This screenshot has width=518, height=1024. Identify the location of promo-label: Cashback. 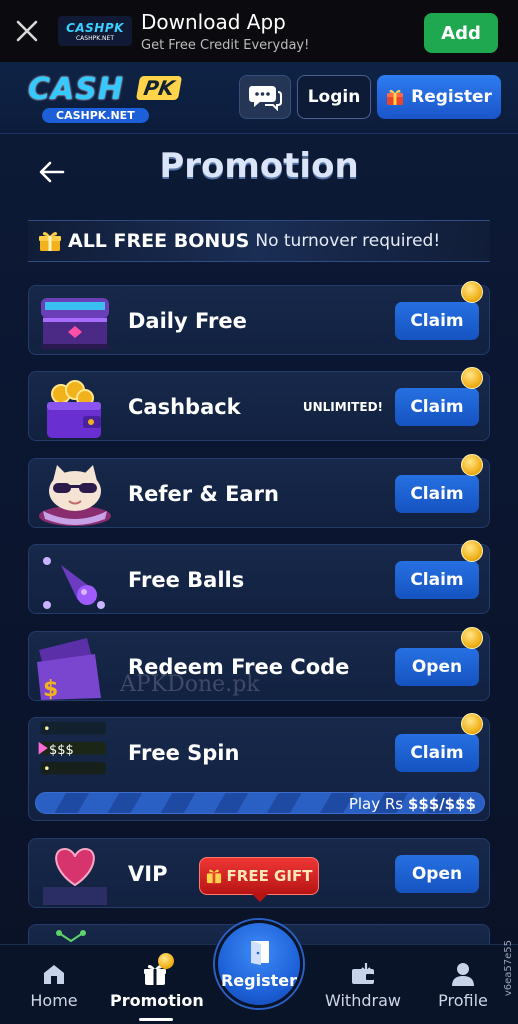
(184, 407).